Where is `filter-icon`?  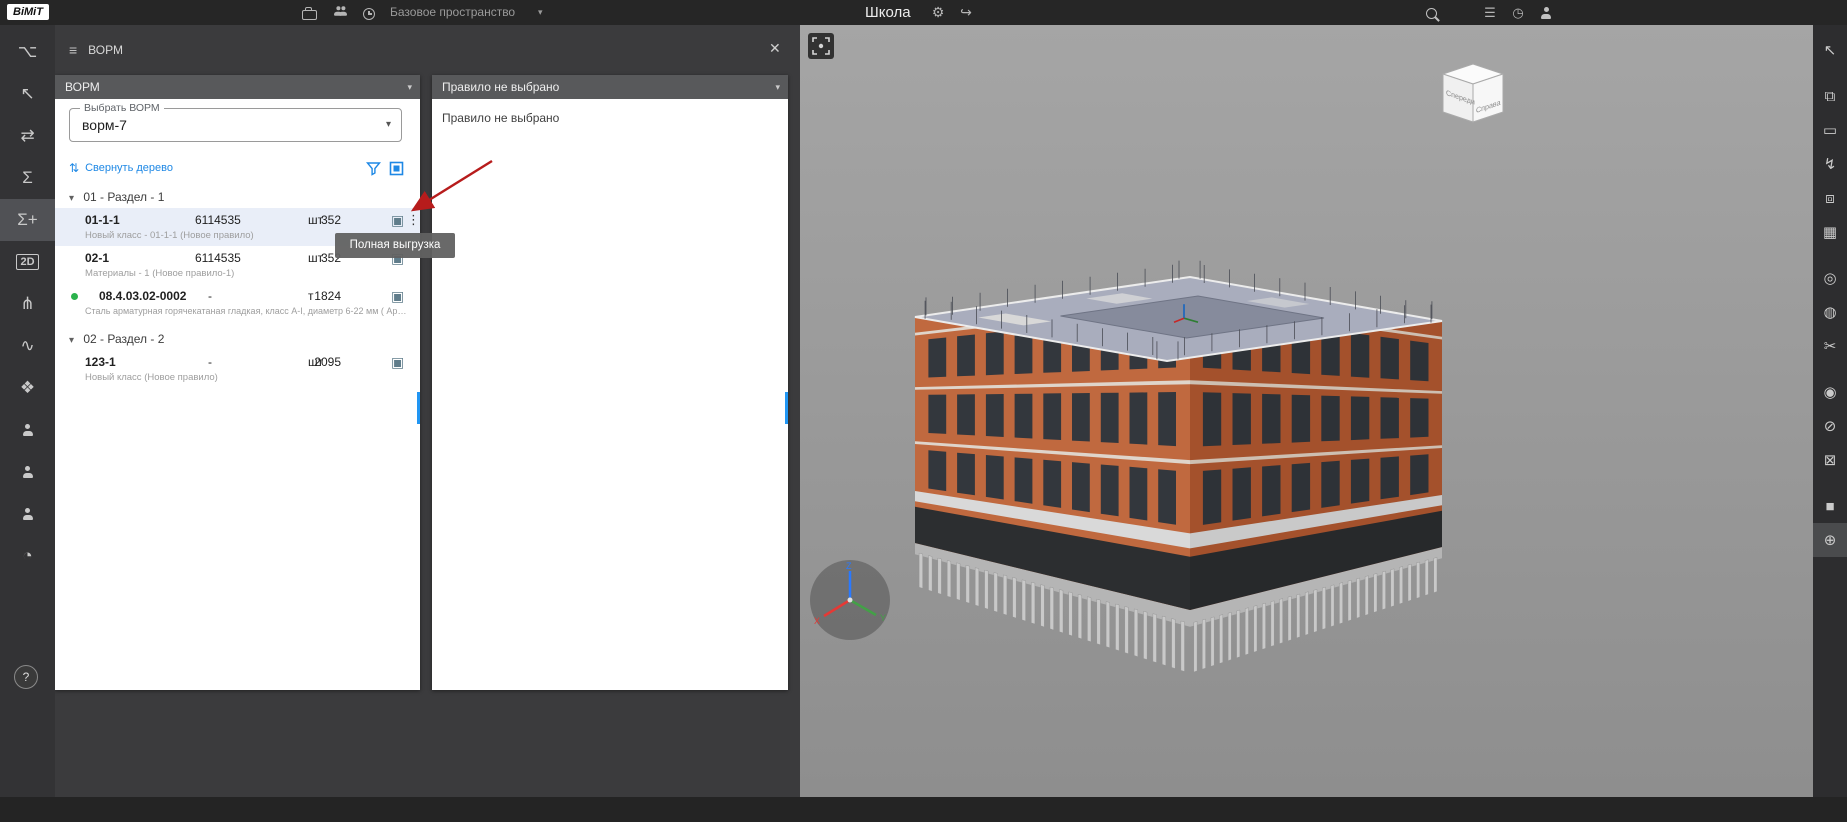 filter-icon is located at coordinates (373, 168).